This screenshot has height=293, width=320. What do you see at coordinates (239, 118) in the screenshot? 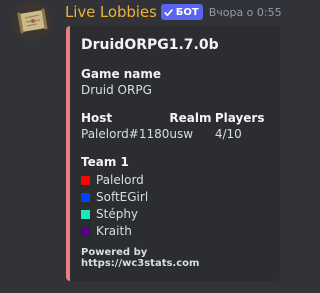
I see `players-label: Players` at bounding box center [239, 118].